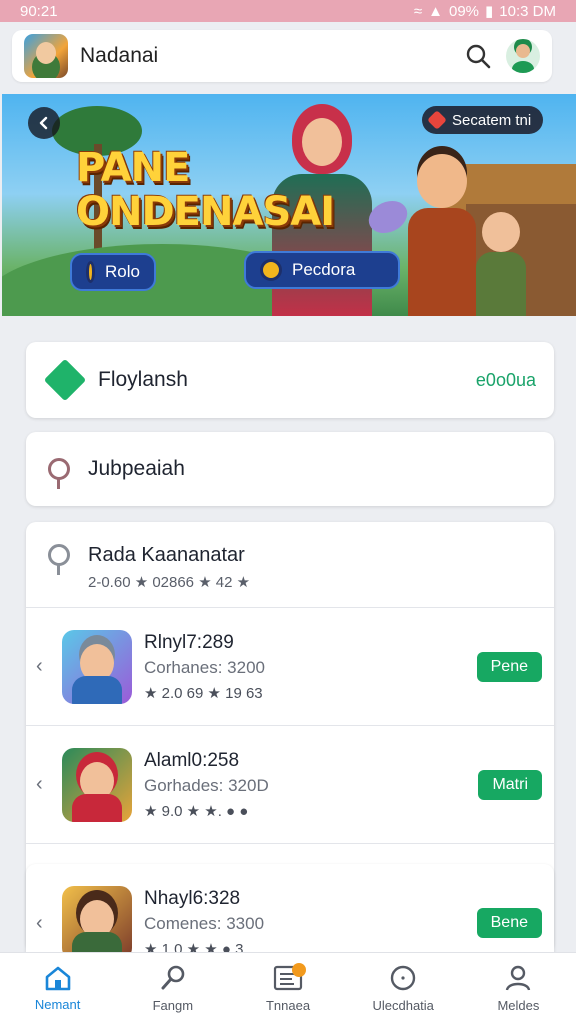  Describe the element at coordinates (501, 264) in the screenshot. I see `hero-kid-illustration` at that location.